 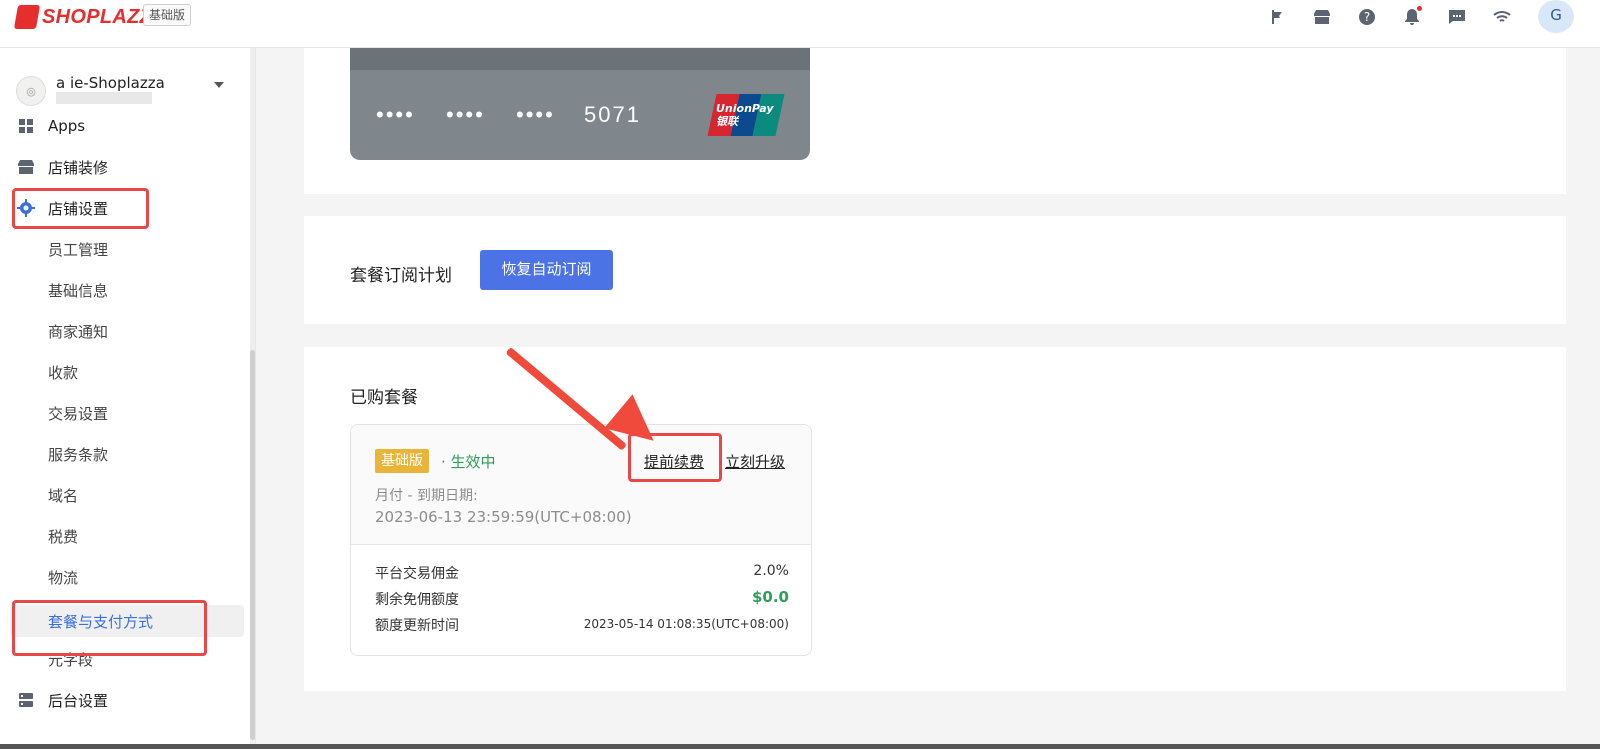 What do you see at coordinates (771, 571) in the screenshot?
I see `commission-value: 2.0%` at bounding box center [771, 571].